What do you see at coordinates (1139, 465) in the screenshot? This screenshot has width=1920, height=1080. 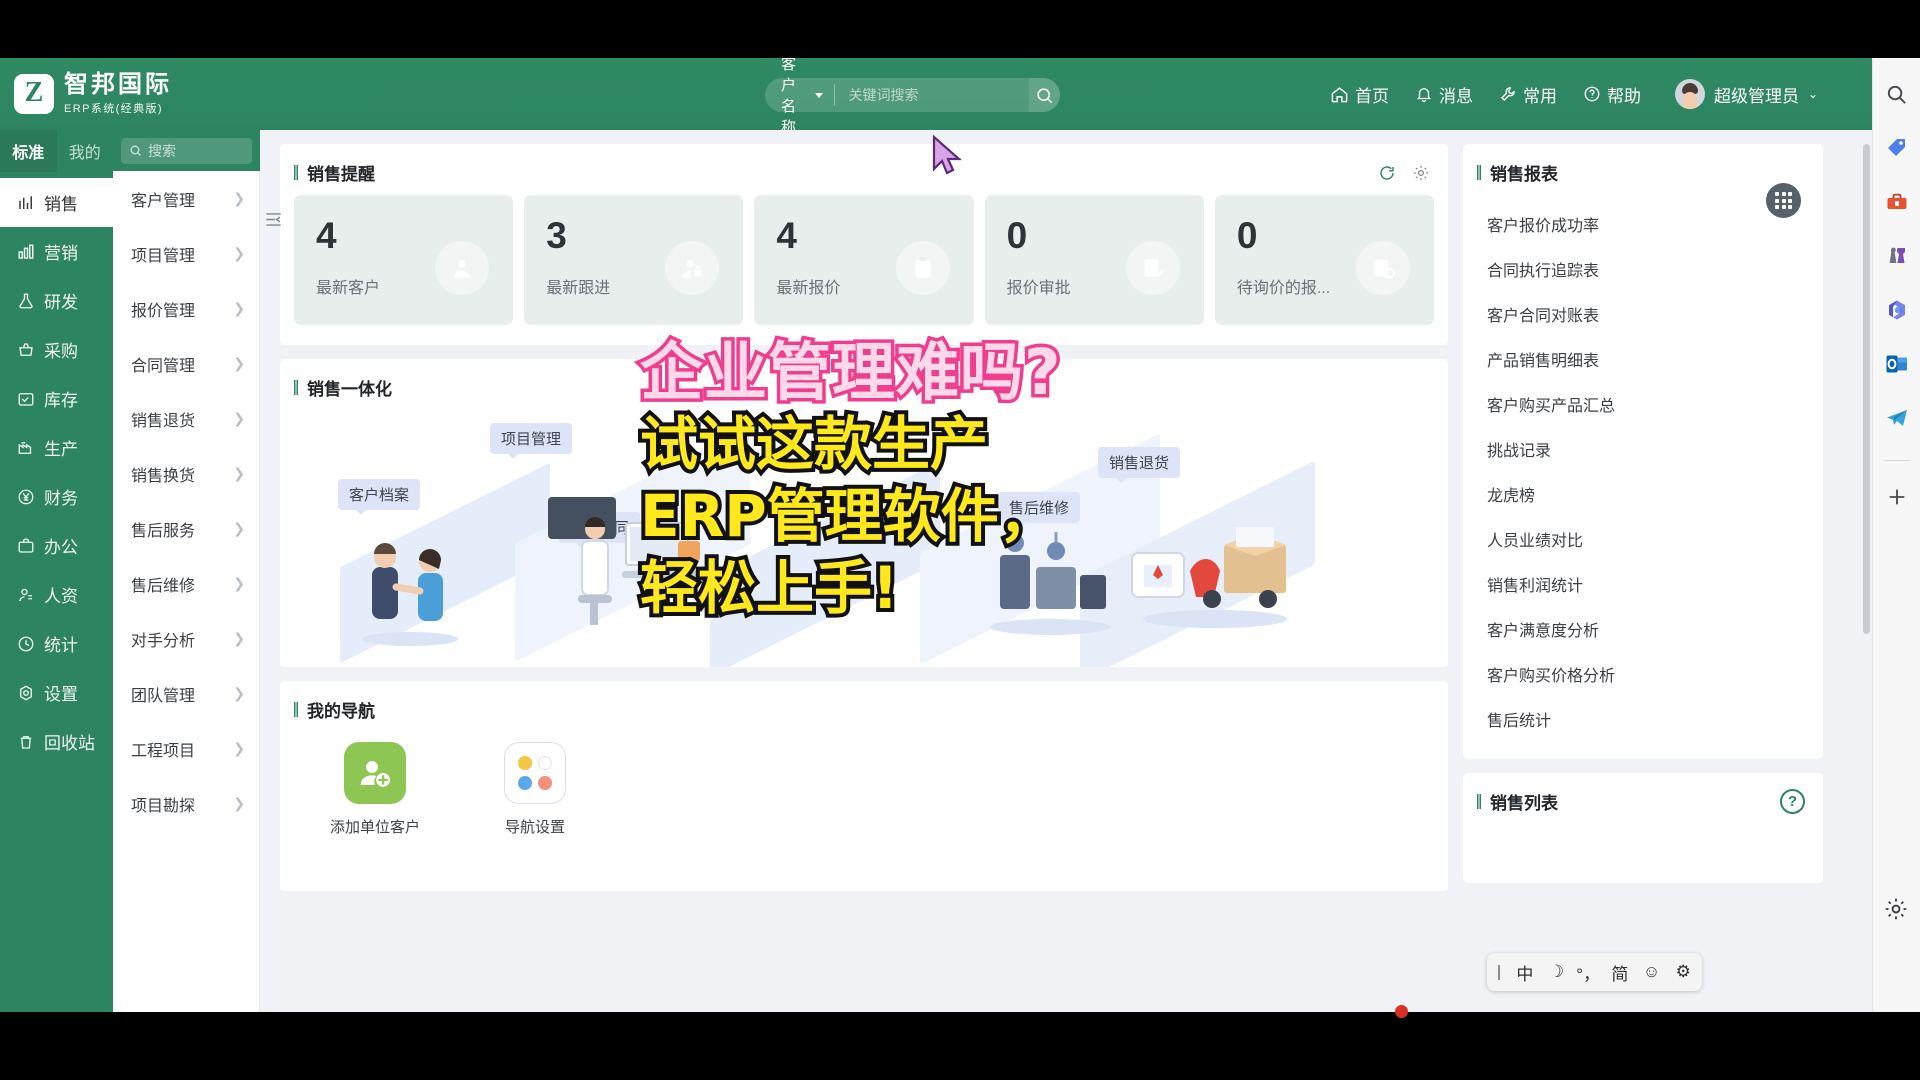 I see `illustration-label-sales-return: 销售退货` at bounding box center [1139, 465].